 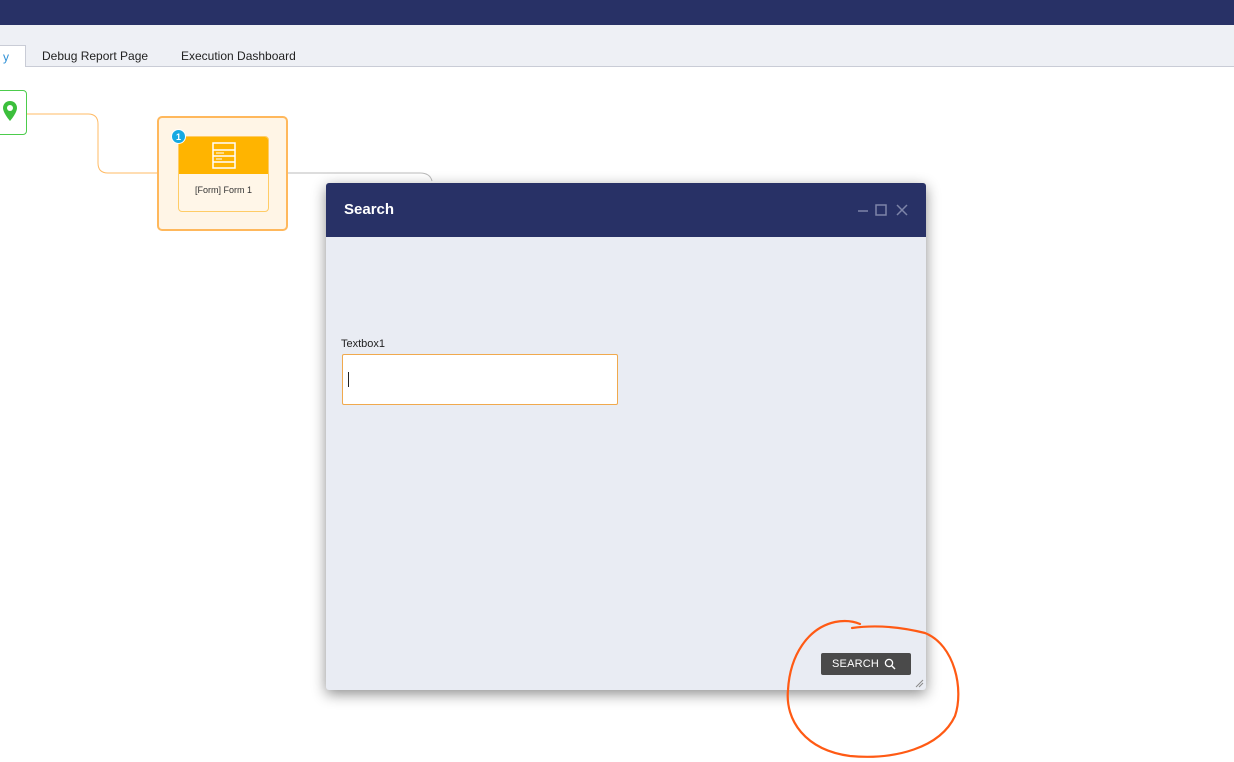 What do you see at coordinates (919, 683) in the screenshot?
I see `resize-grip-icon` at bounding box center [919, 683].